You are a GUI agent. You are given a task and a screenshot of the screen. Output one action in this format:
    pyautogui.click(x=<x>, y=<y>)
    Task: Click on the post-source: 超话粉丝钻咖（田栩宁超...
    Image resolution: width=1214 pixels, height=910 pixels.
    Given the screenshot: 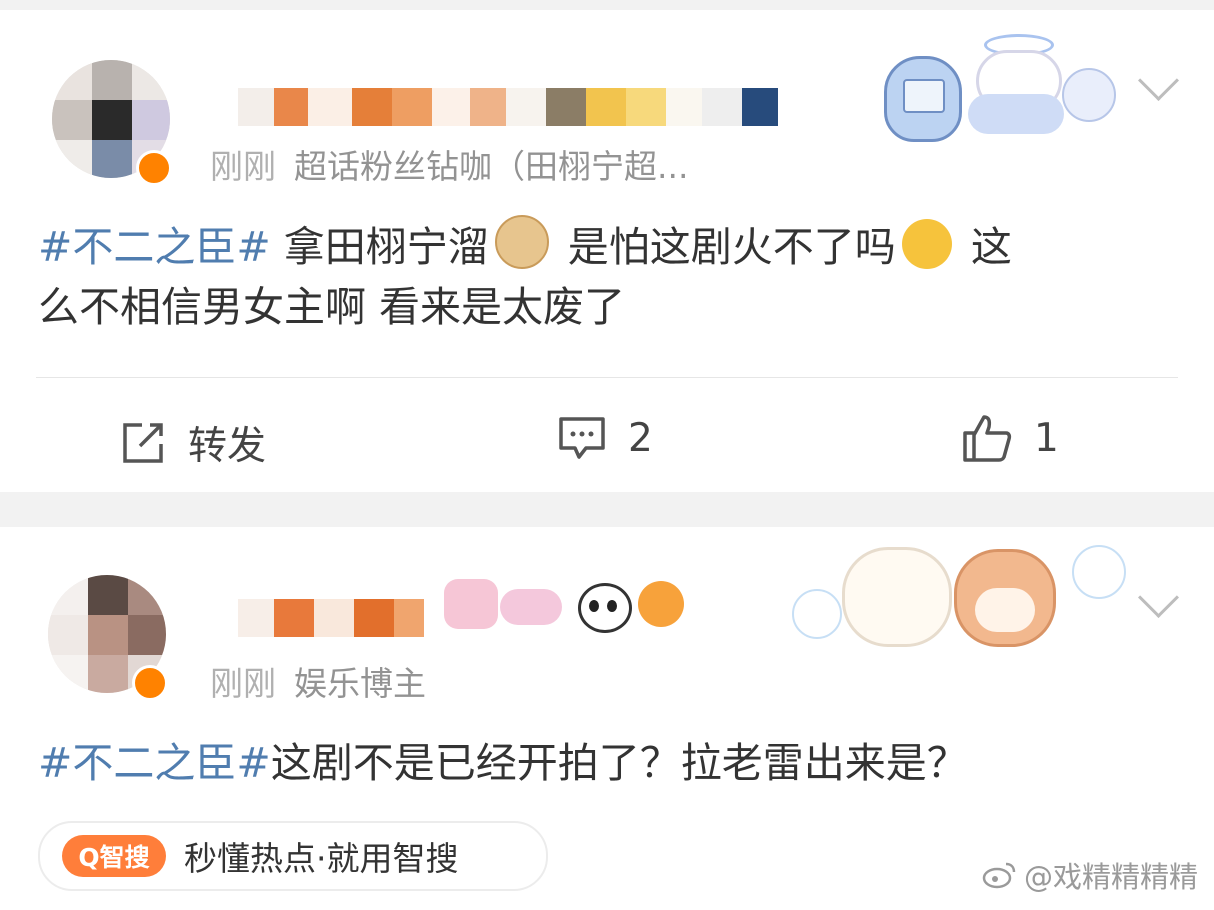 What is the action you would take?
    pyautogui.click(x=491, y=166)
    